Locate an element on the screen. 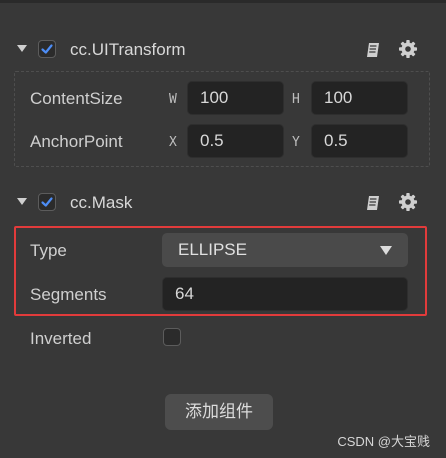  content-height-input: 100 is located at coordinates (359, 98).